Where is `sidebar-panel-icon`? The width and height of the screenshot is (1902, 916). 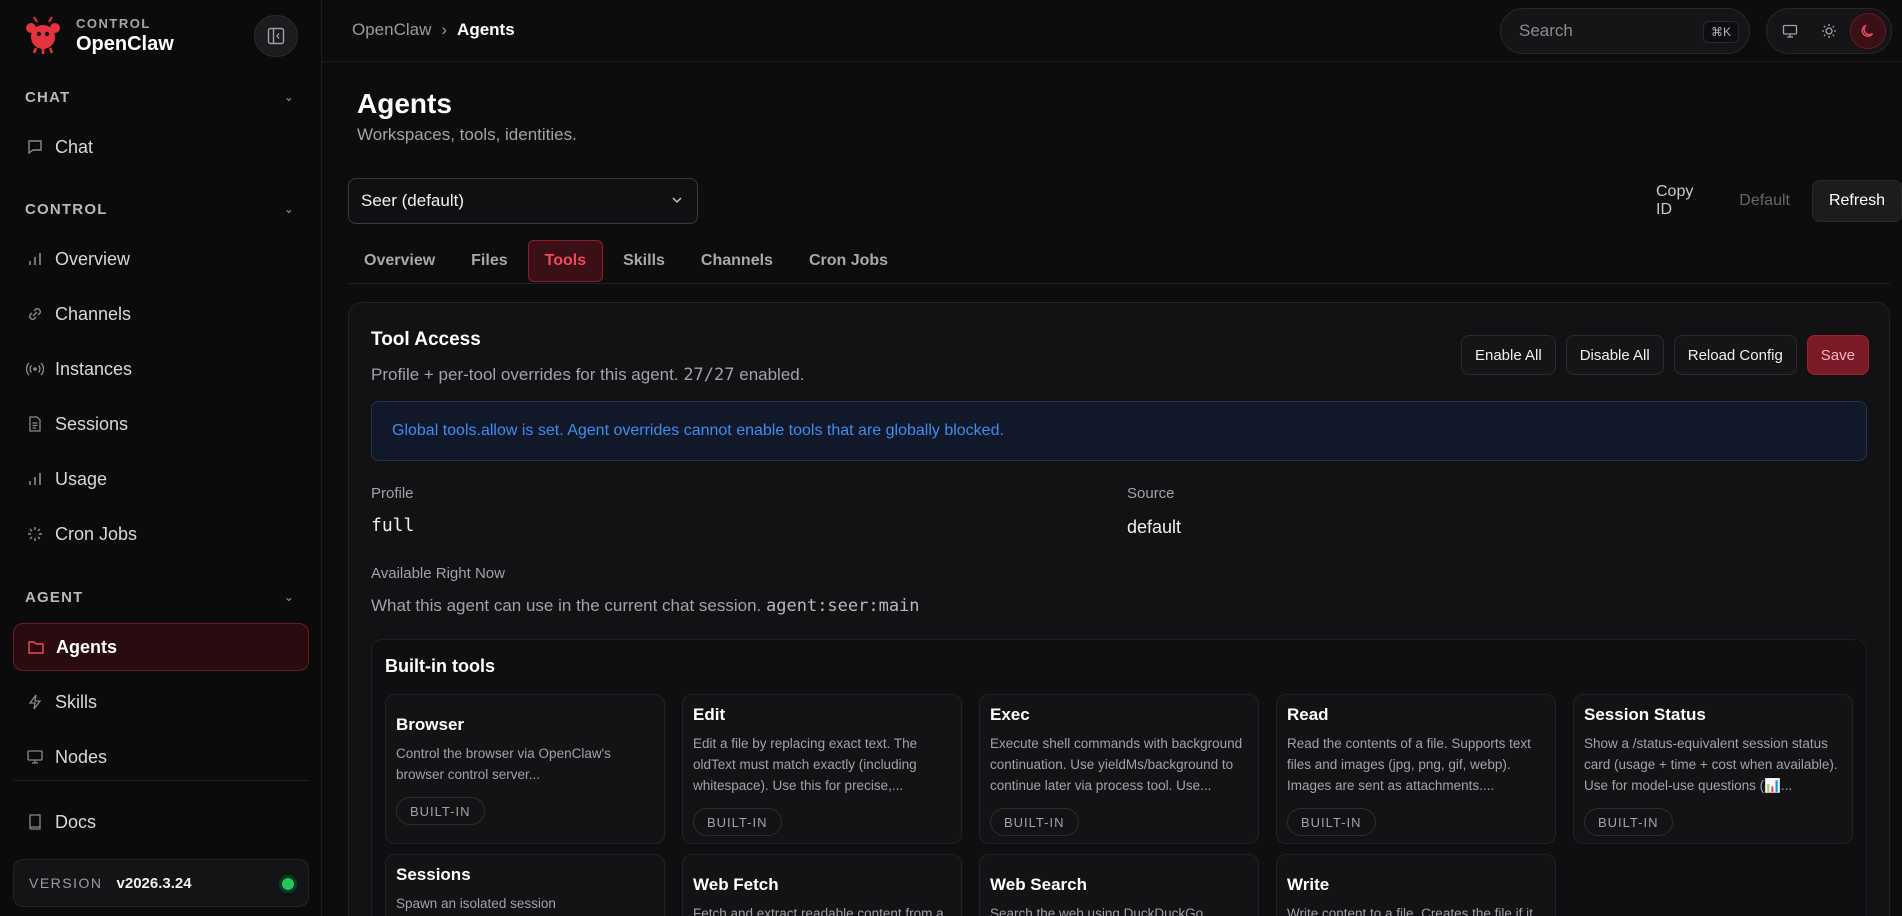
sidebar-panel-icon is located at coordinates (276, 36).